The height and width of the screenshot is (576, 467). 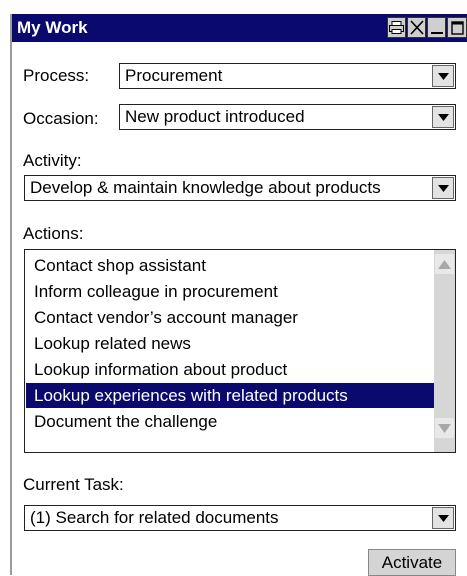 What do you see at coordinates (52, 160) in the screenshot?
I see `activity-label: Activity:` at bounding box center [52, 160].